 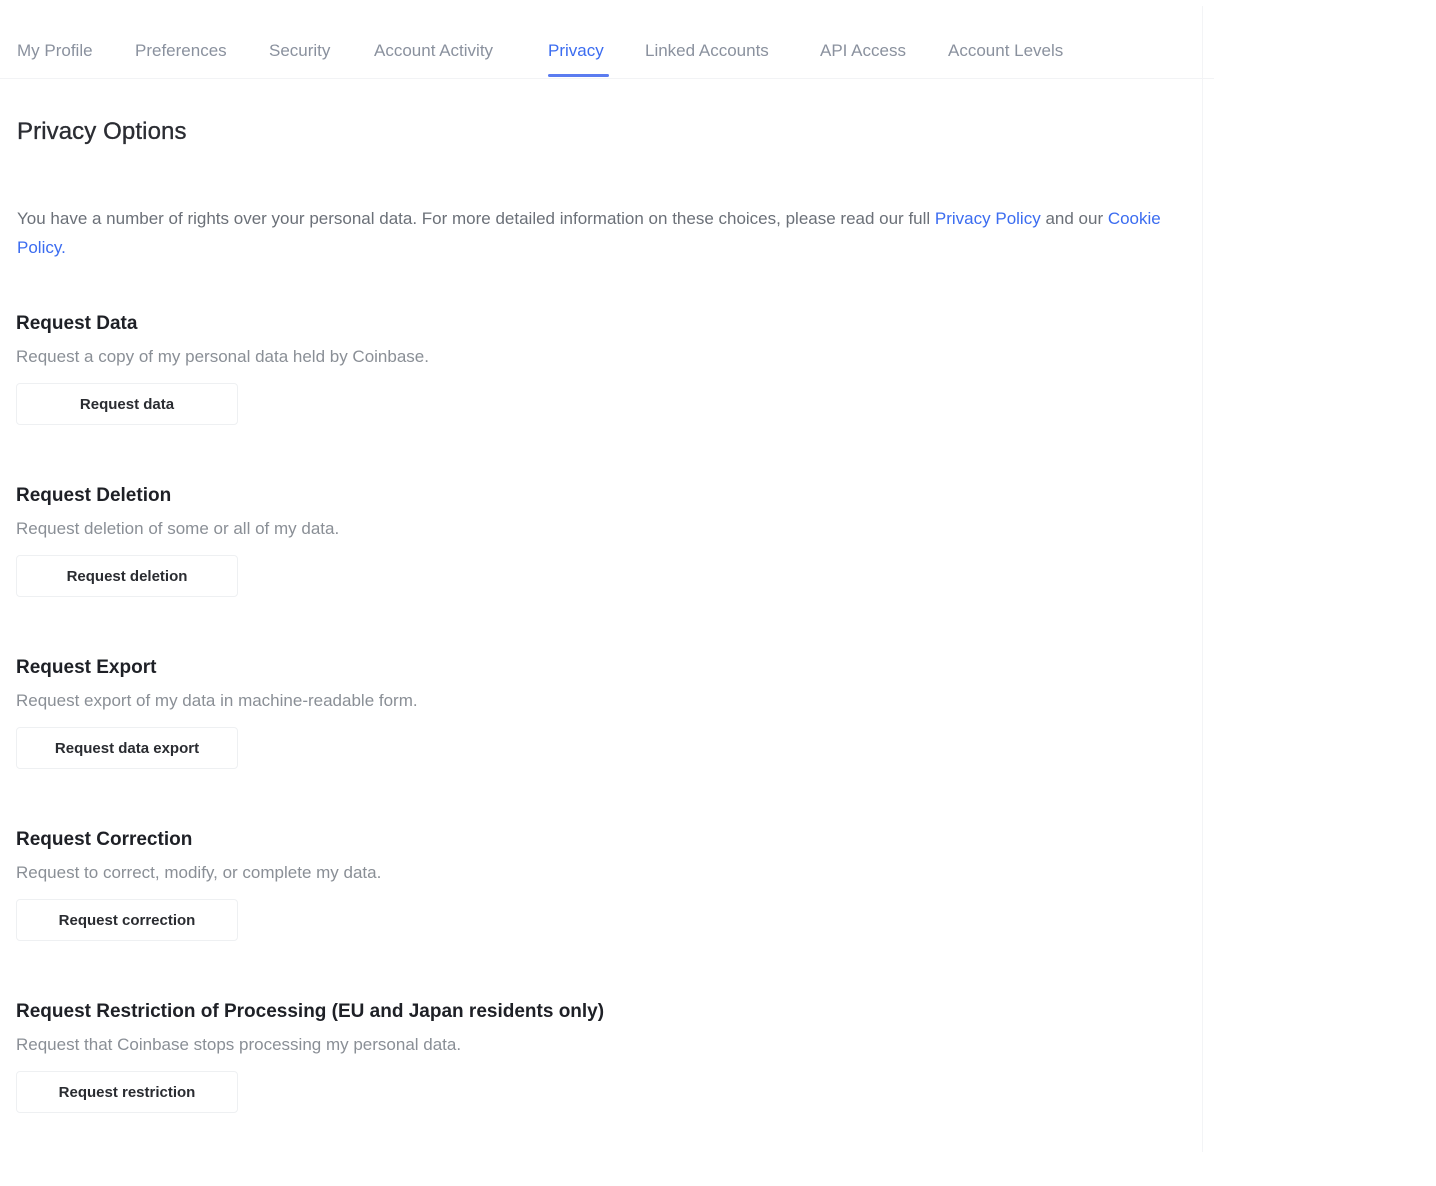 I want to click on active-tab-indicator, so click(x=578, y=75).